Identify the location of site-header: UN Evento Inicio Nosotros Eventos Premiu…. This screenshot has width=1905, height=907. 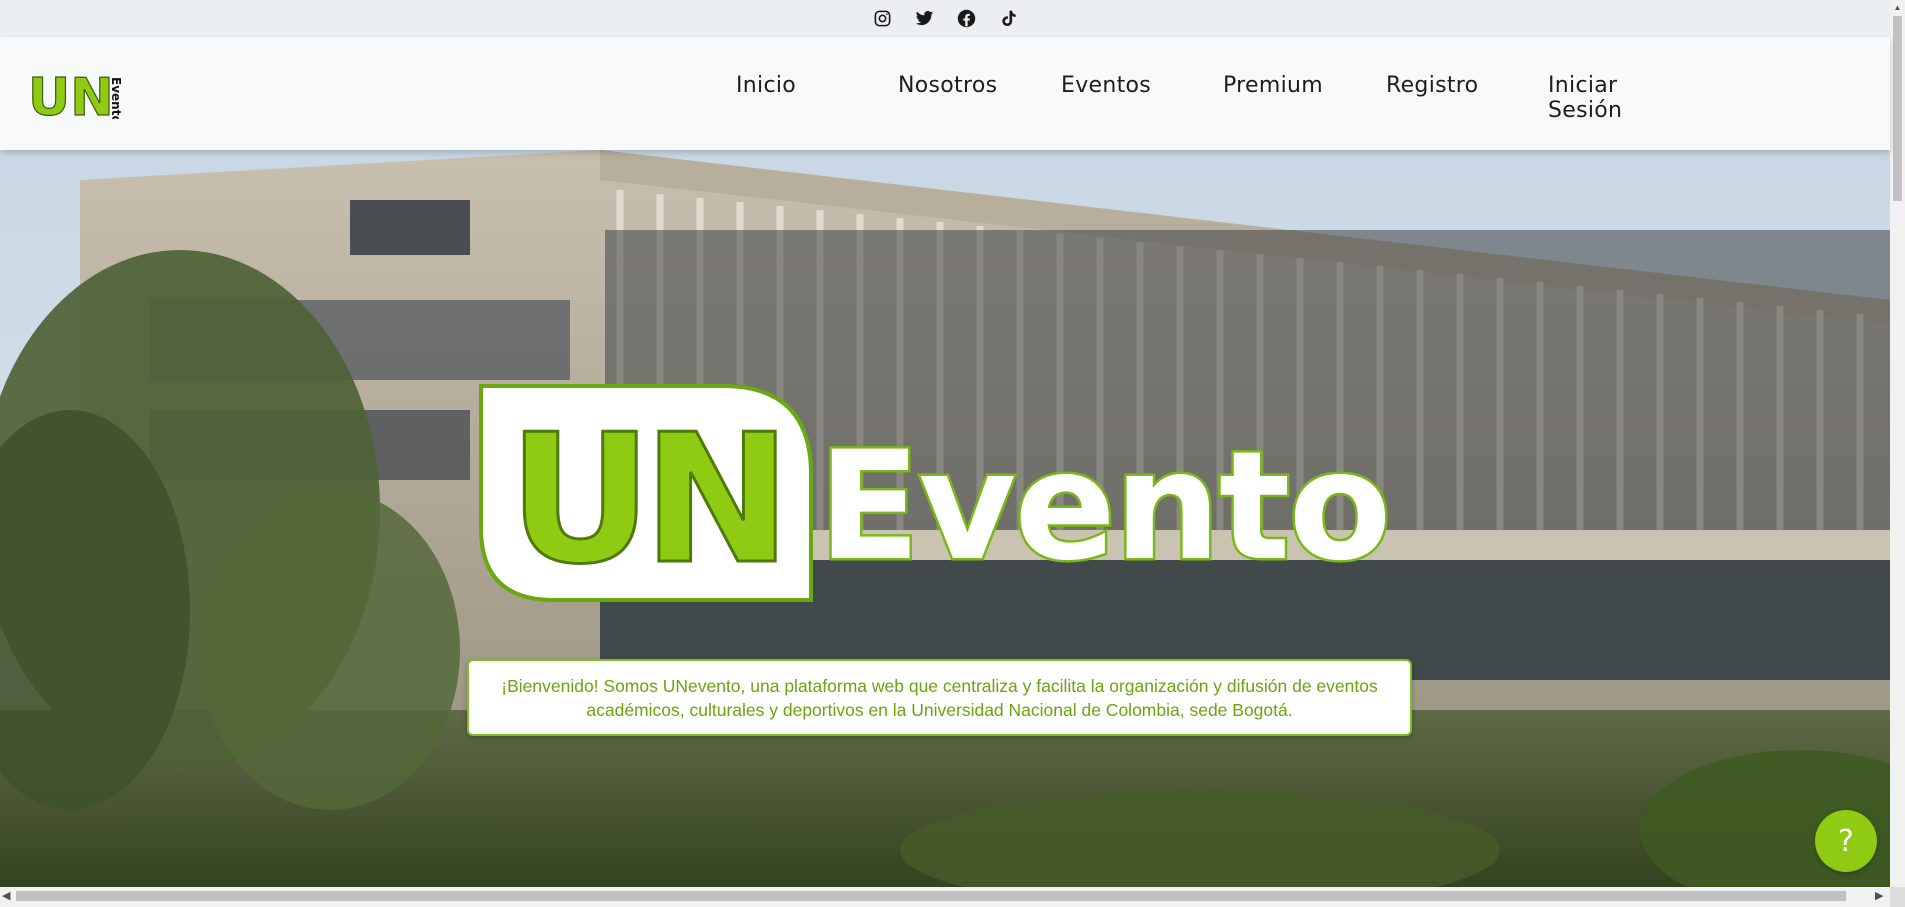
(945, 93).